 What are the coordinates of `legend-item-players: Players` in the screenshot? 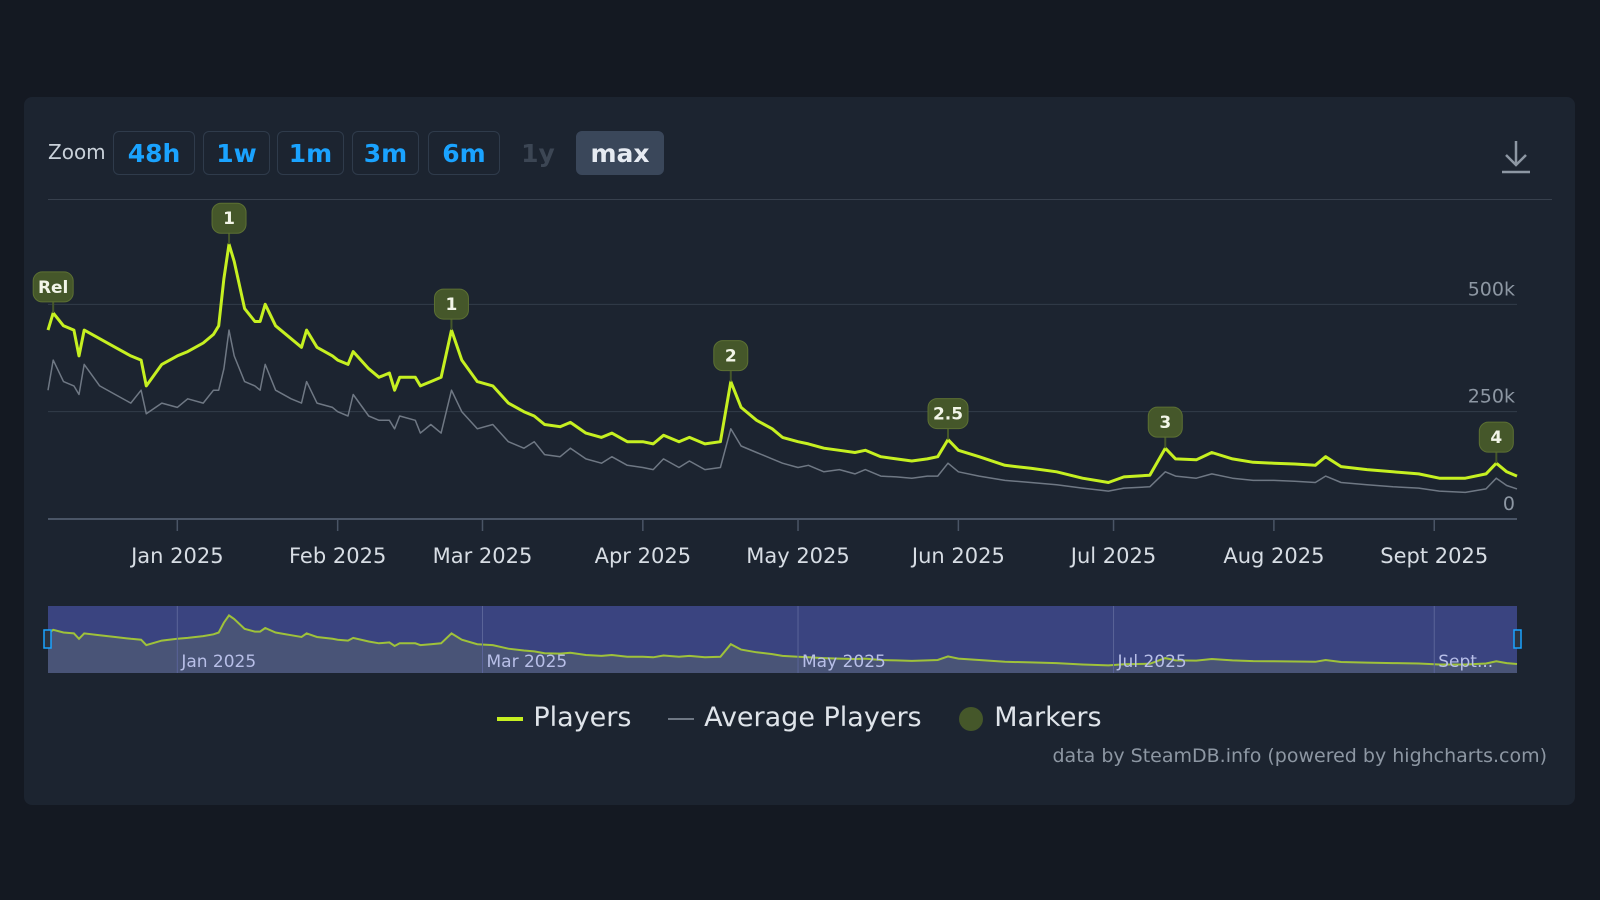 It's located at (564, 717).